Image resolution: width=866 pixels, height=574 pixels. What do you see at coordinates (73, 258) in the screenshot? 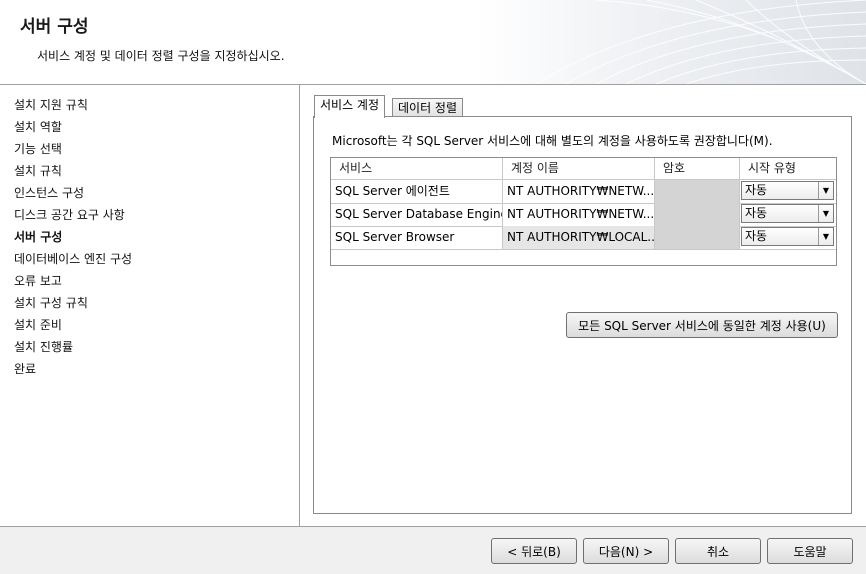
I see `nav-item-database-engine-configuration: 데이터베이스 엔진 구성` at bounding box center [73, 258].